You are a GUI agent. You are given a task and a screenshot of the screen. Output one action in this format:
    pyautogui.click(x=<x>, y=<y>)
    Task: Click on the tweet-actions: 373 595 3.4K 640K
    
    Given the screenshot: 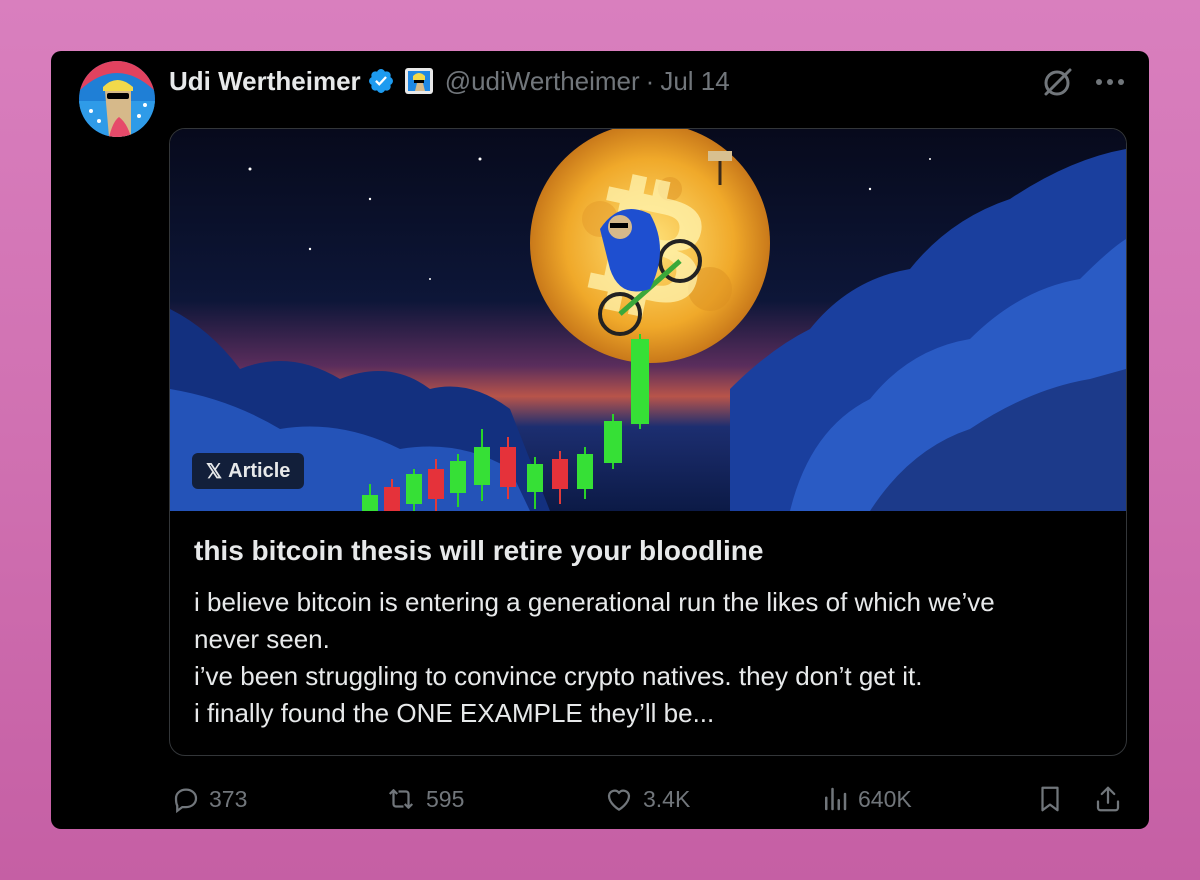 What is the action you would take?
    pyautogui.click(x=649, y=799)
    